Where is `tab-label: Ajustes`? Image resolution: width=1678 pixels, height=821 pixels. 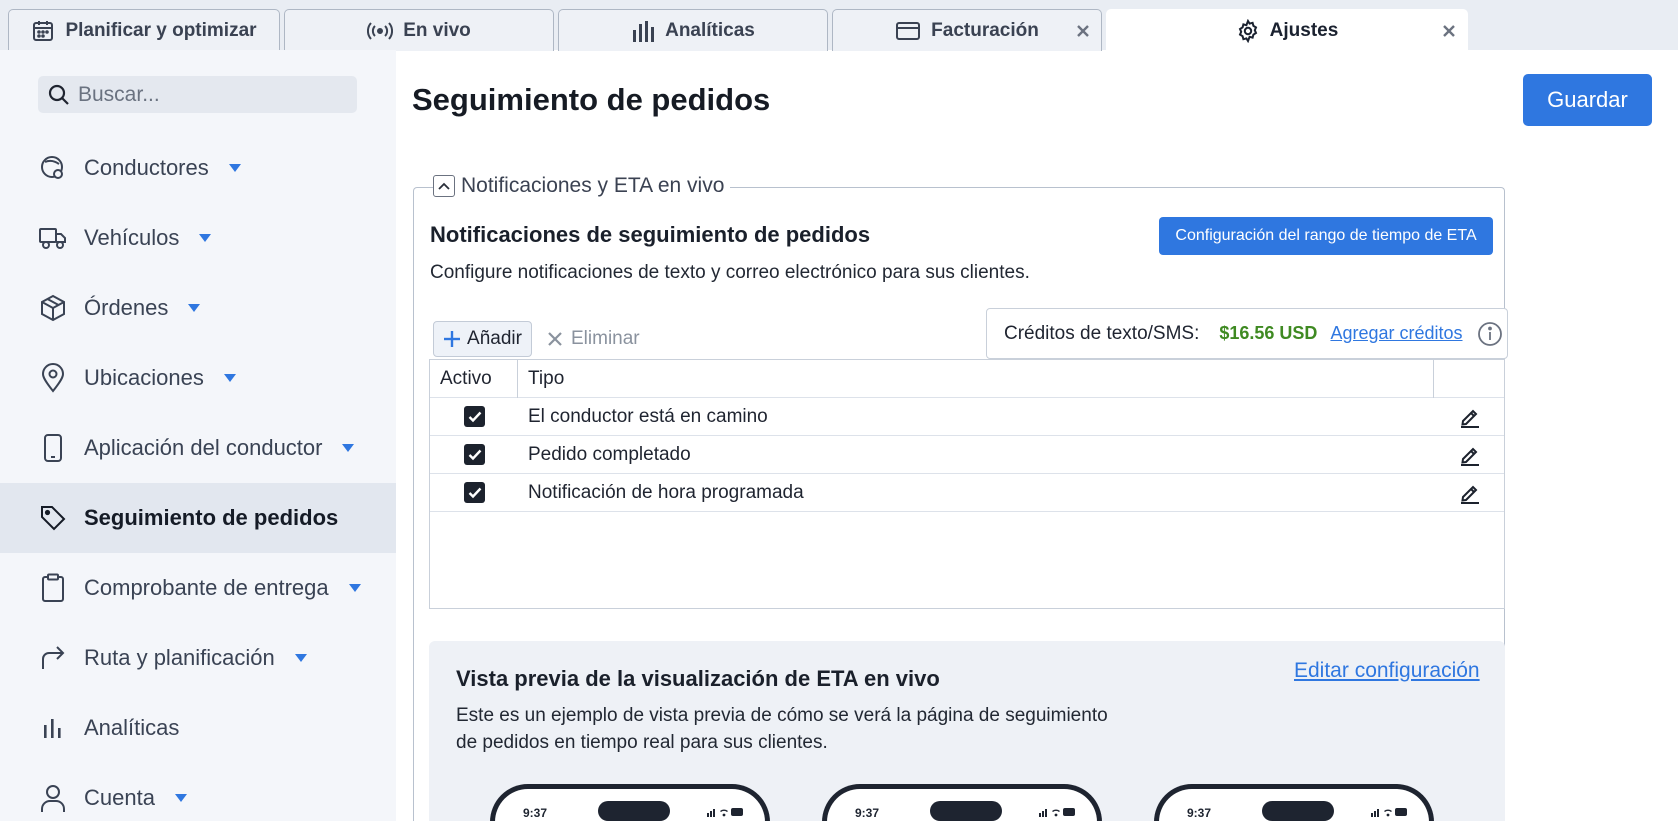
tab-label: Ajustes is located at coordinates (1304, 30).